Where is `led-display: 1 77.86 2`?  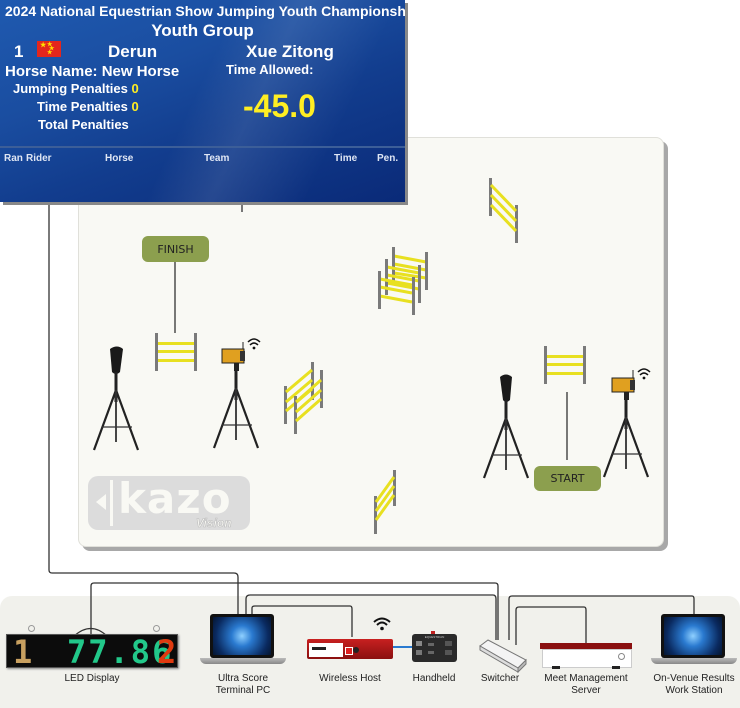
led-display: 1 77.86 2 is located at coordinates (92, 648).